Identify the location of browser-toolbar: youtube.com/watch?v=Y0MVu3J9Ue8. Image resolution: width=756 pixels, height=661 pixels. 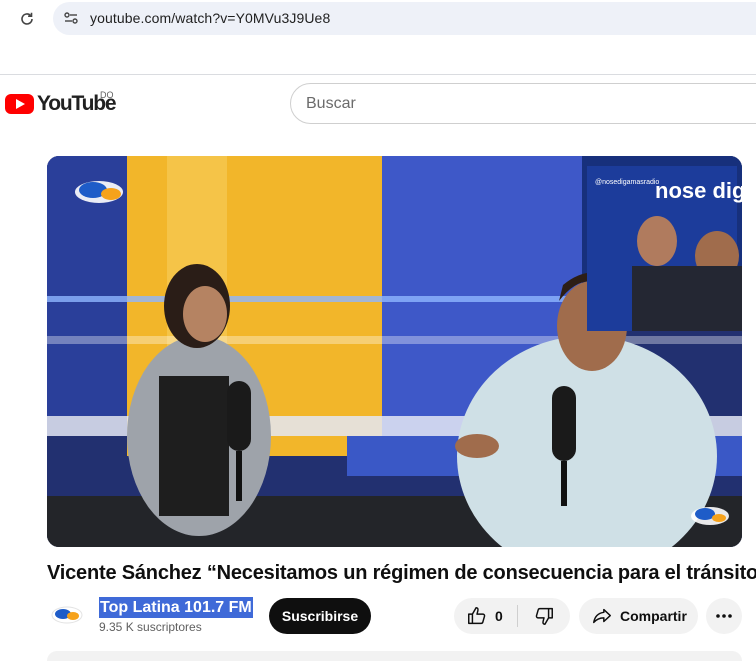
(378, 20).